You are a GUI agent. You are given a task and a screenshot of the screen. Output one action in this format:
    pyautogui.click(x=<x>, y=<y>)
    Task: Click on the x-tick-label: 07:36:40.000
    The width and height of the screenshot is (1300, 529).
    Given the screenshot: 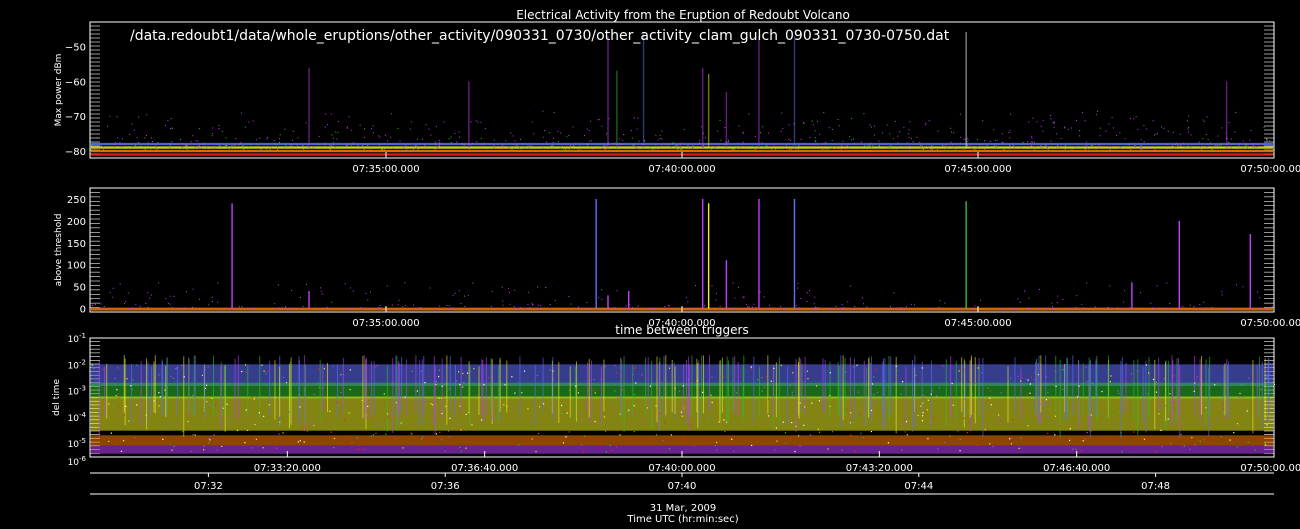 What is the action you would take?
    pyautogui.click(x=484, y=468)
    